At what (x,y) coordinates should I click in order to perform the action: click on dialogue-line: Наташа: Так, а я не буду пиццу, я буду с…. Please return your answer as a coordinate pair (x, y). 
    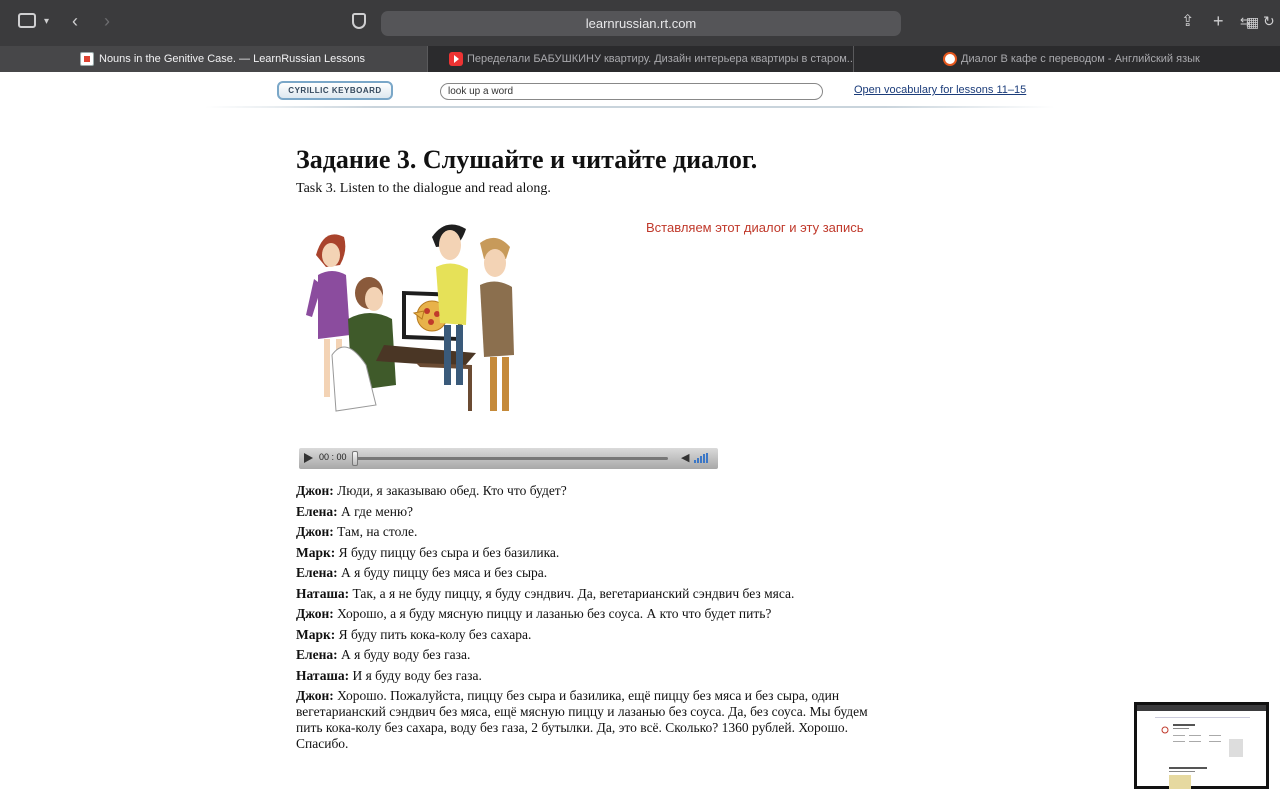
    Looking at the image, I should click on (587, 594).